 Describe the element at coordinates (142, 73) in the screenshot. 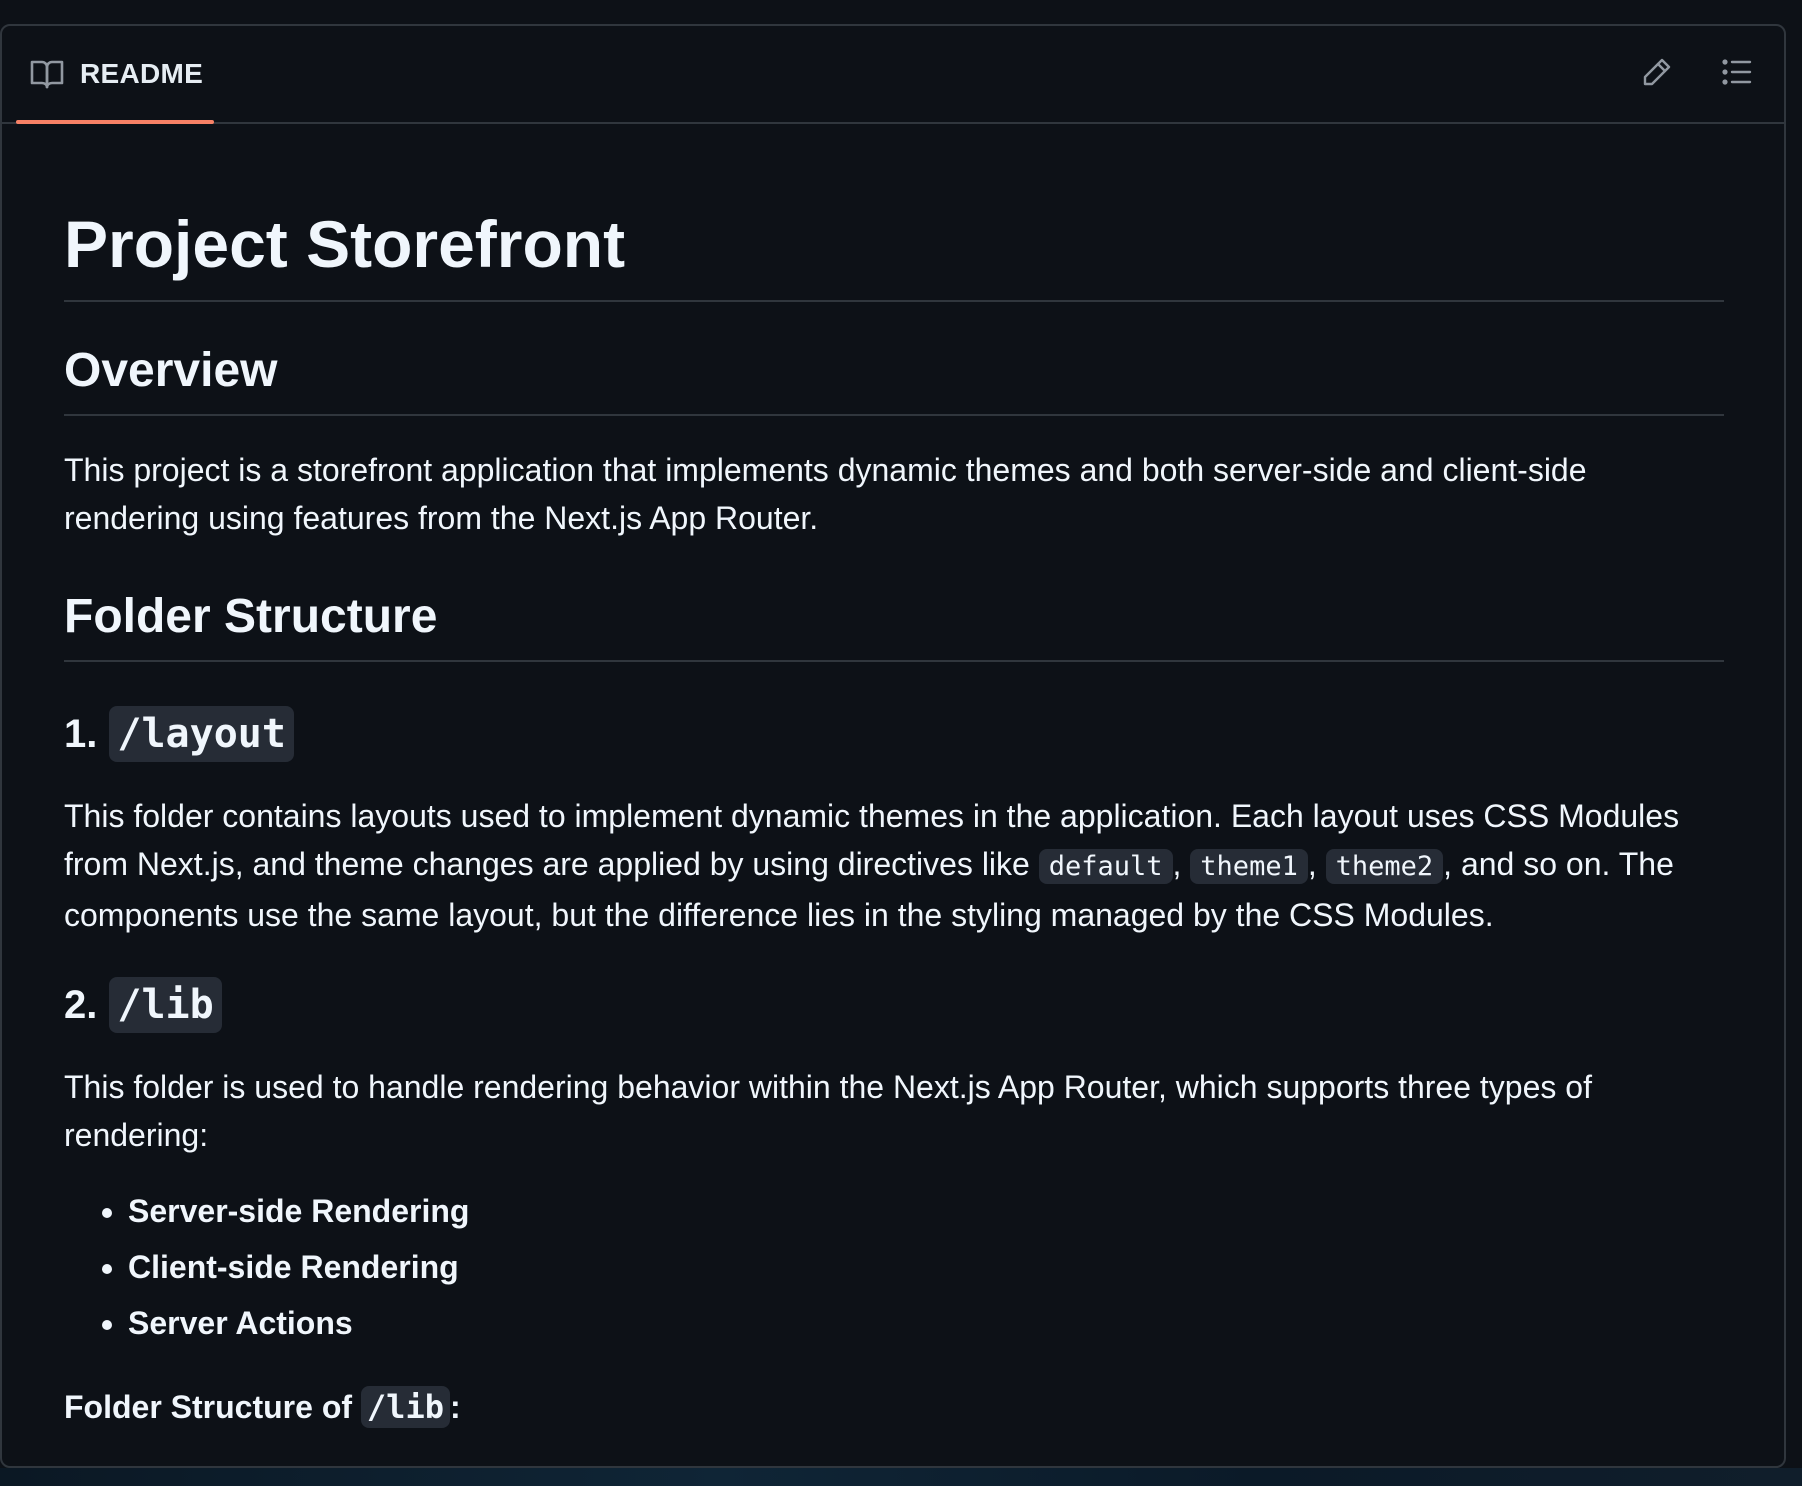

I see `tab-readme-label: README` at that location.